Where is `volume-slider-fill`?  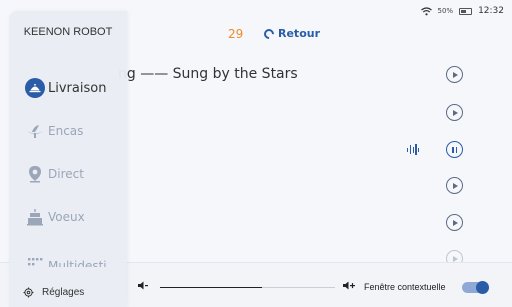 volume-slider-fill is located at coordinates (211, 287).